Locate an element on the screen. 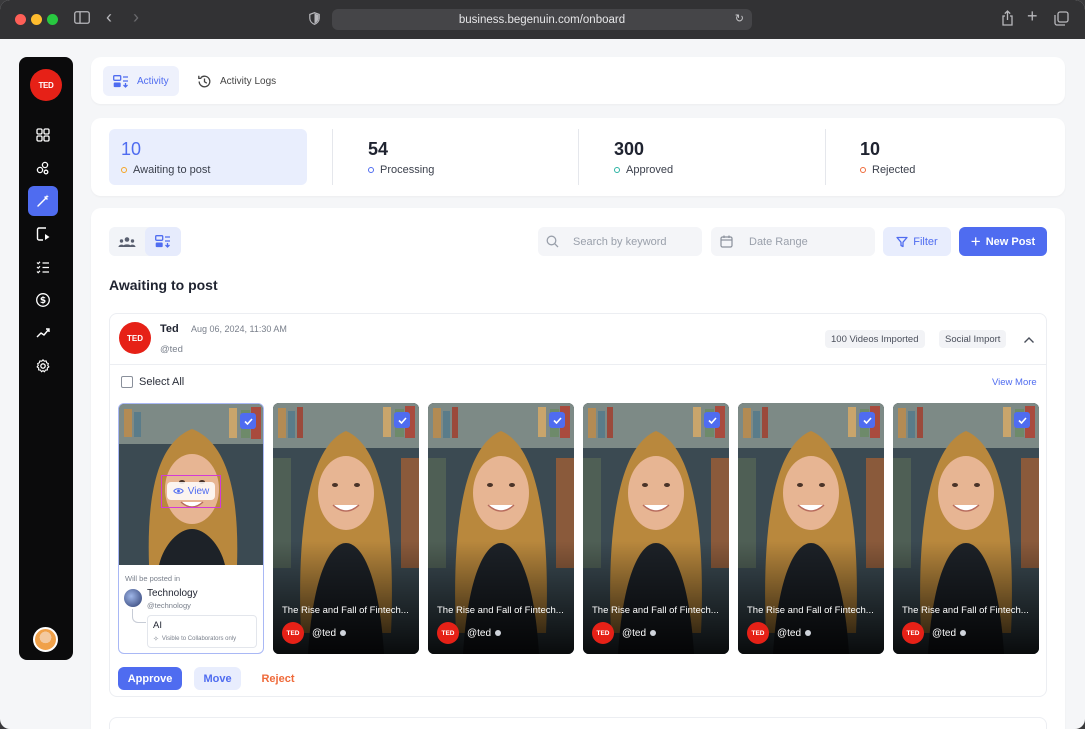 The image size is (1085, 729). date-range-placeholder: Date Range is located at coordinates (778, 241).